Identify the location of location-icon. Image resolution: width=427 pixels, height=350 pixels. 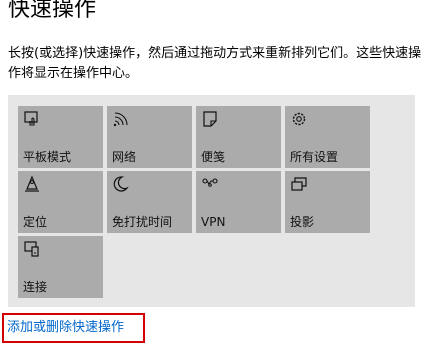
(32, 184).